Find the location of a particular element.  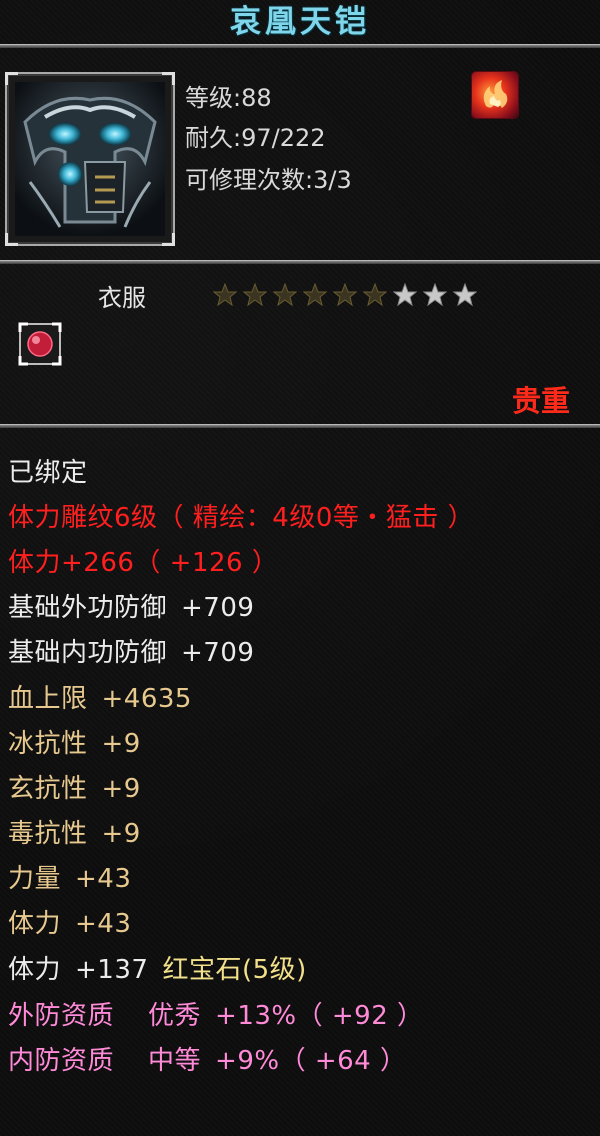

item-durability: 耐久:97/222 is located at coordinates (255, 138).